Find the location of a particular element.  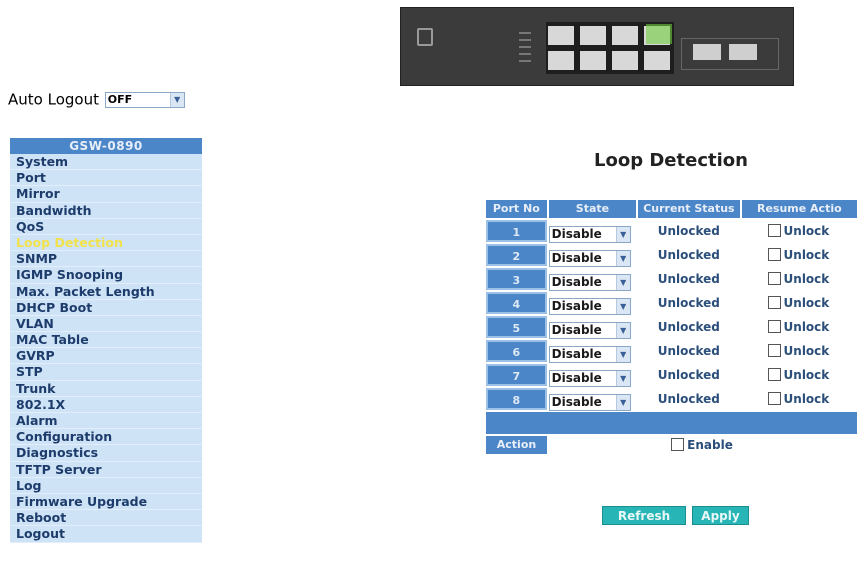

sidebar-item-diagnostics: Diagnostics is located at coordinates (106, 453).